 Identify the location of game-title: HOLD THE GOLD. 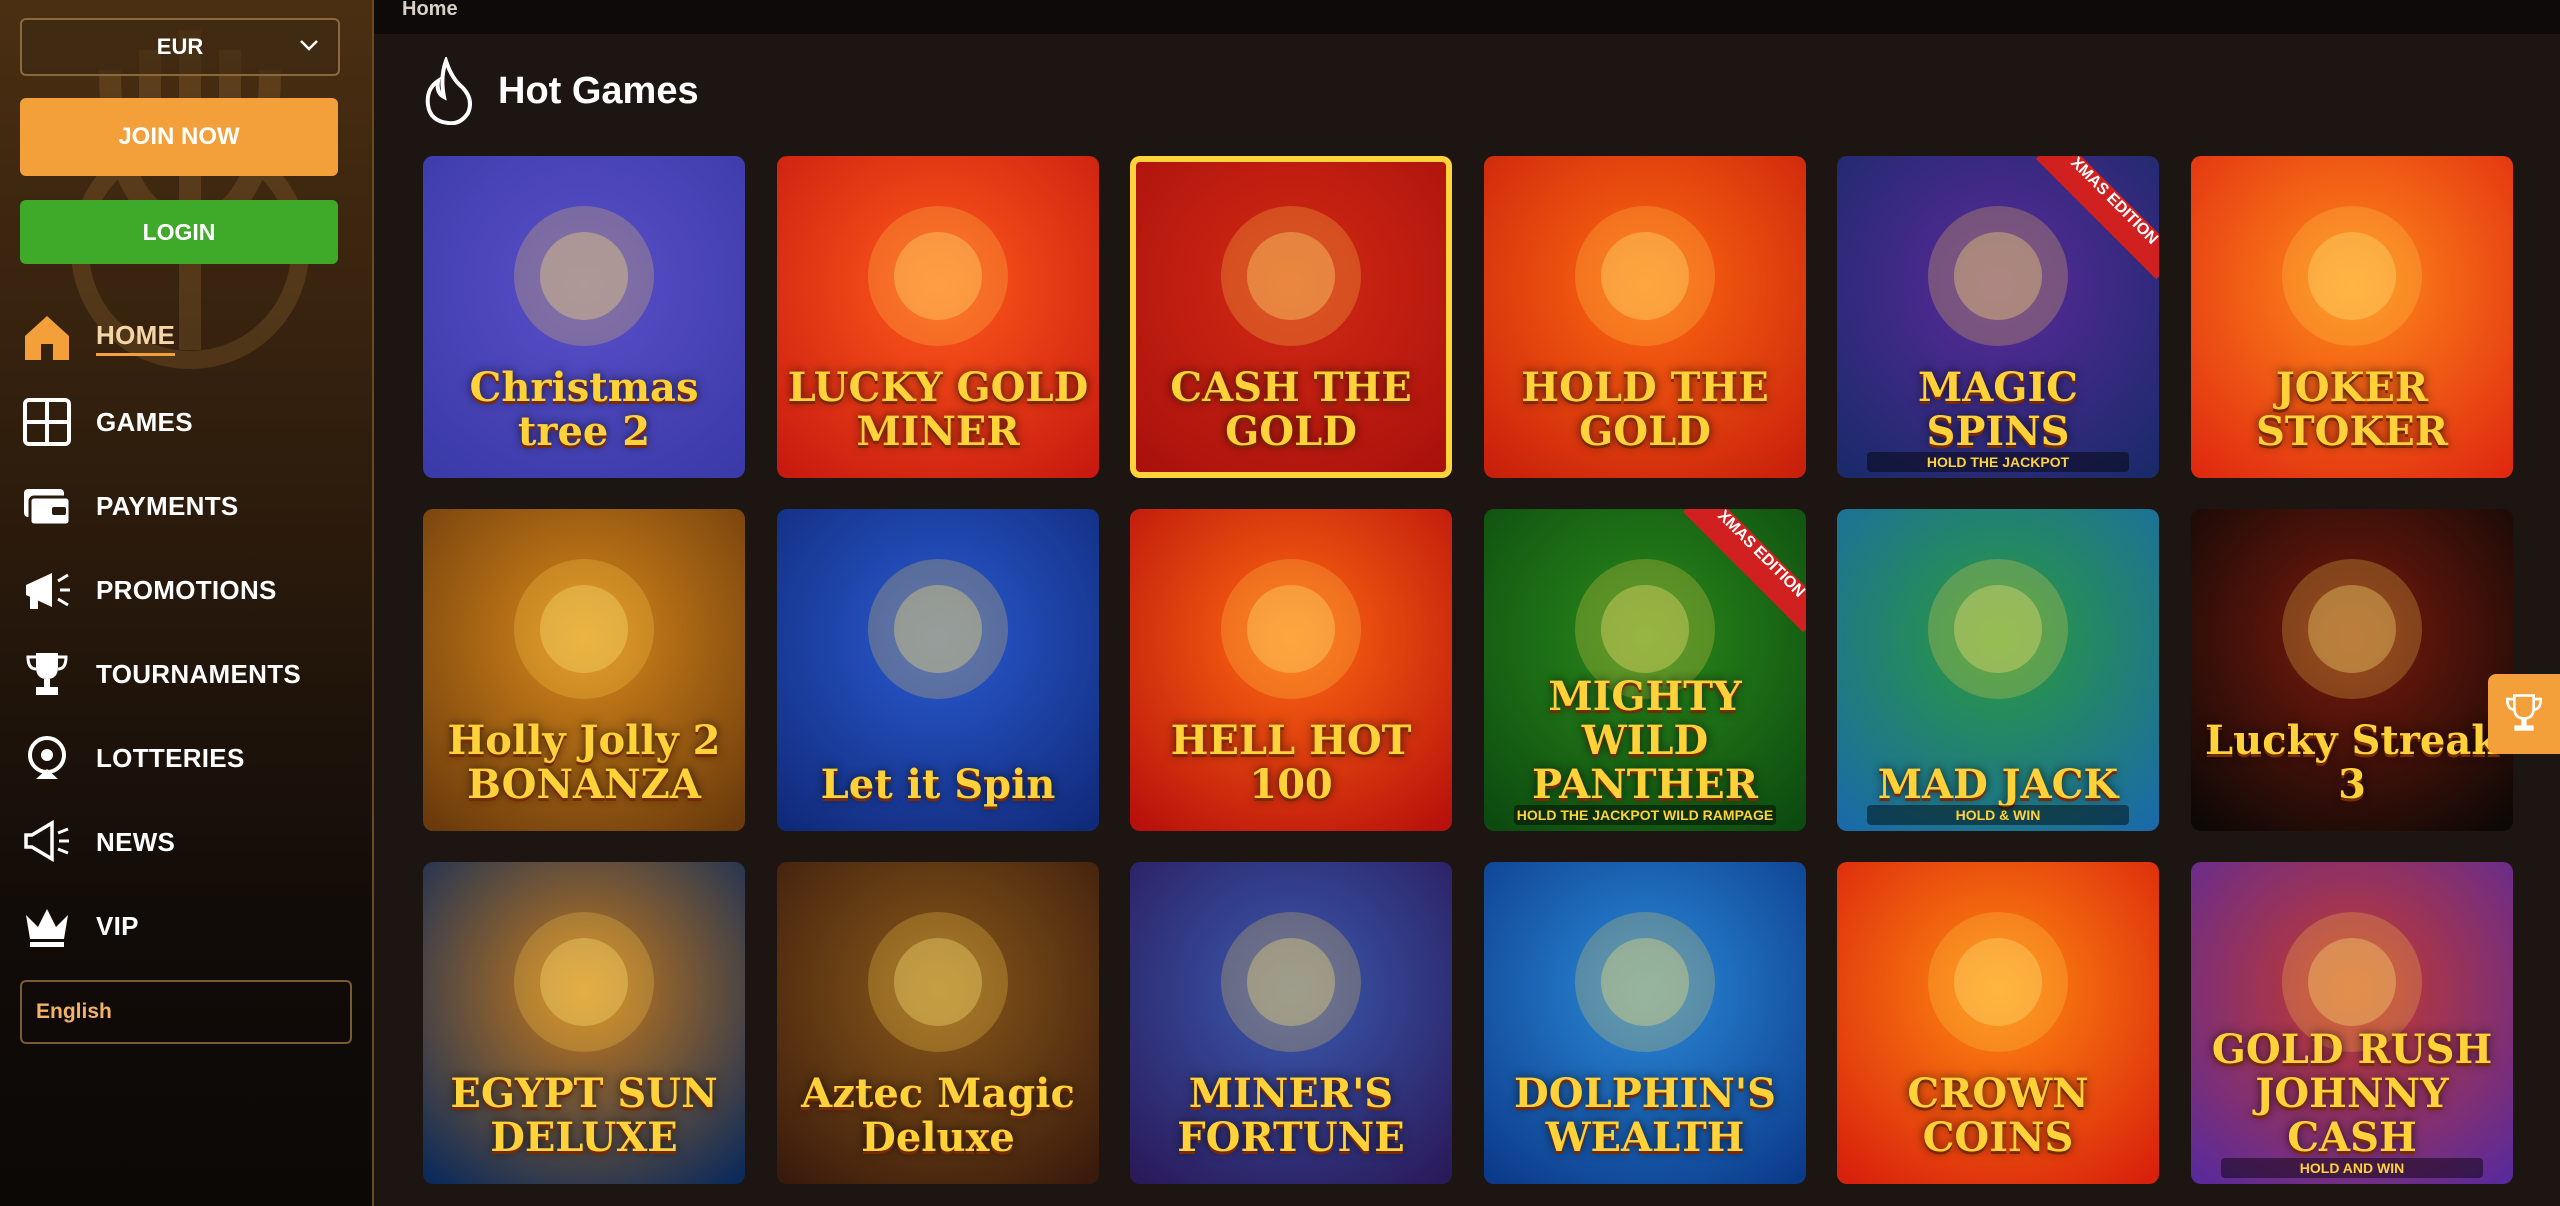
(1645, 409).